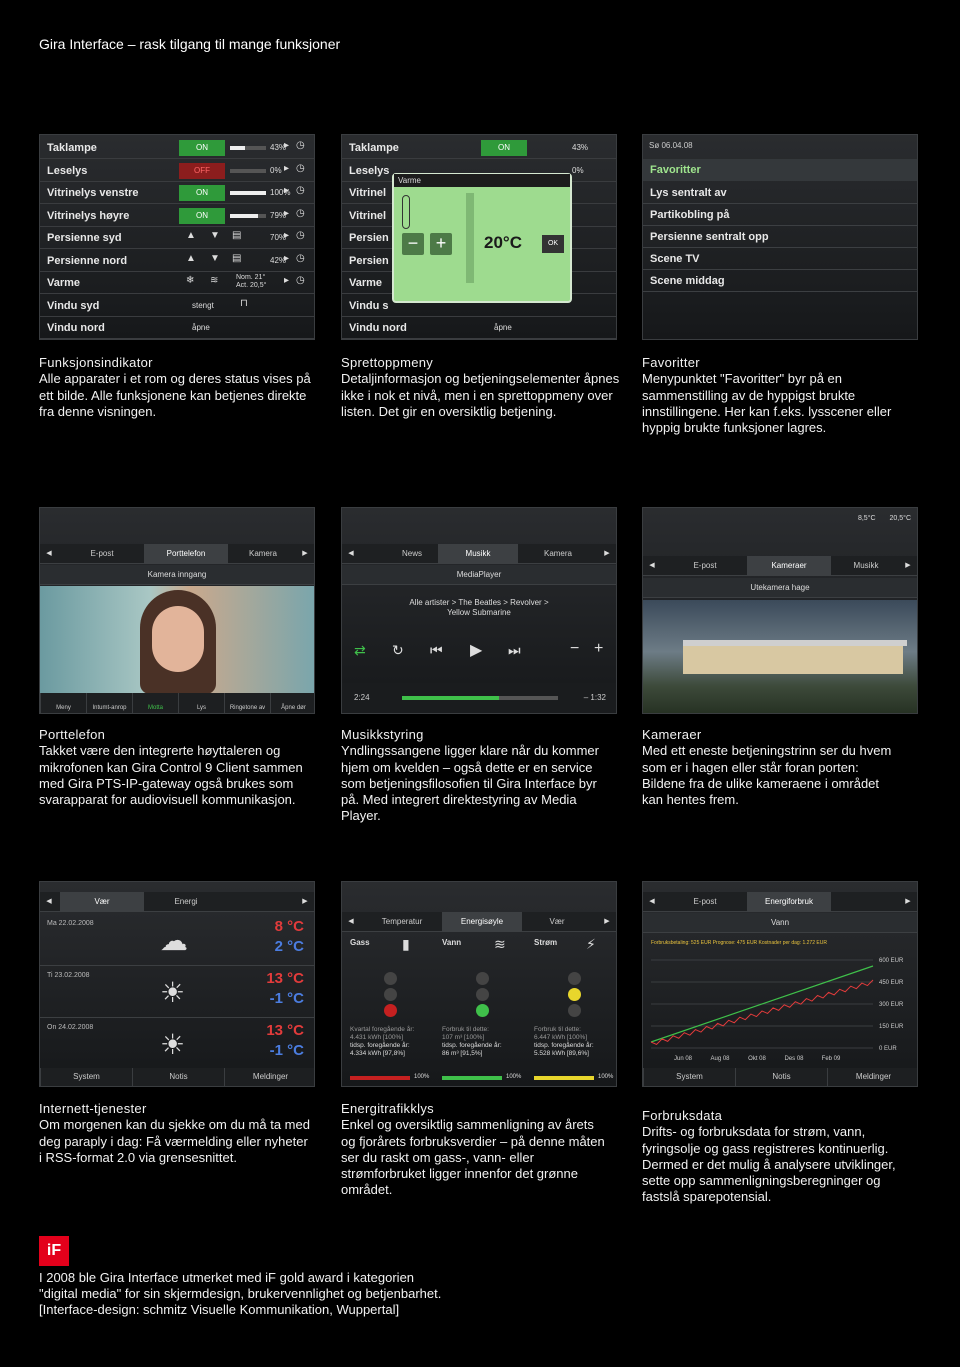 The height and width of the screenshot is (1367, 960). What do you see at coordinates (402, 922) in the screenshot?
I see `tab-temperatur: Temperatur` at bounding box center [402, 922].